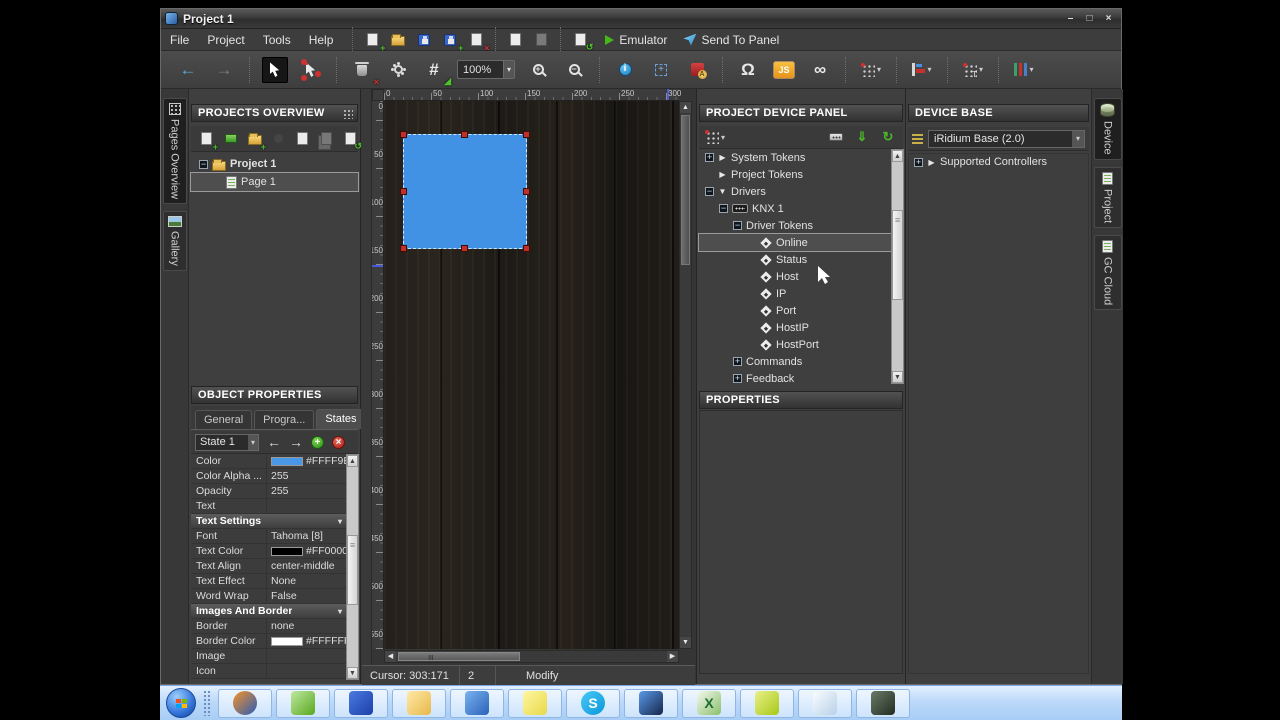 Image resolution: width=1280 pixels, height=720 pixels. What do you see at coordinates (321, 40) in the screenshot?
I see `menu-help: Help` at bounding box center [321, 40].